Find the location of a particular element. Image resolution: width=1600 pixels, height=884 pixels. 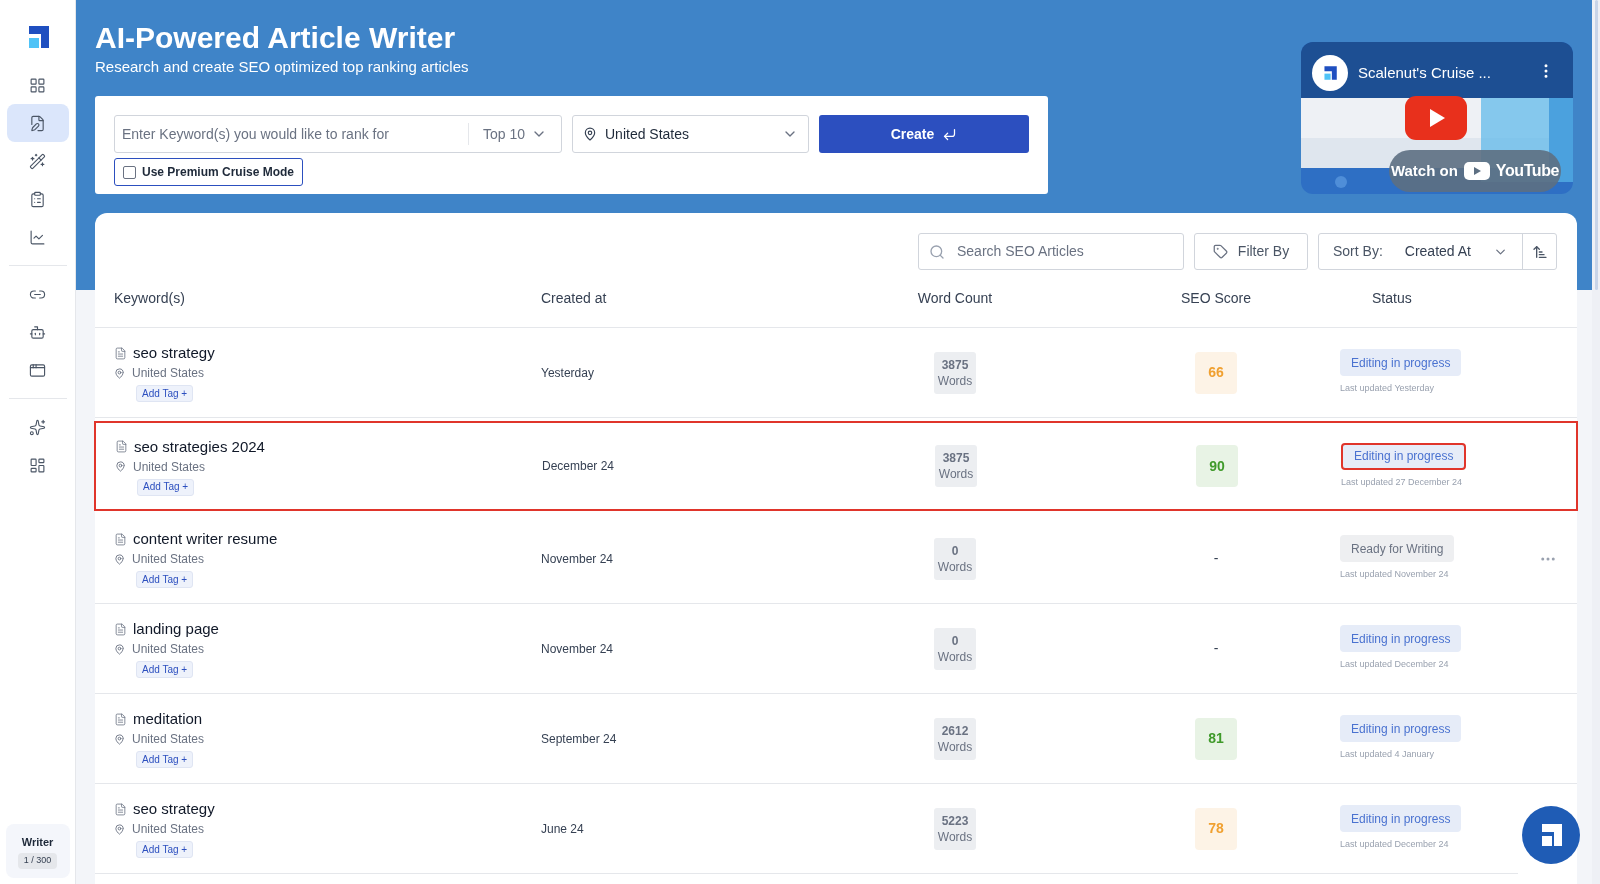

sparkles-icon is located at coordinates (37, 427).